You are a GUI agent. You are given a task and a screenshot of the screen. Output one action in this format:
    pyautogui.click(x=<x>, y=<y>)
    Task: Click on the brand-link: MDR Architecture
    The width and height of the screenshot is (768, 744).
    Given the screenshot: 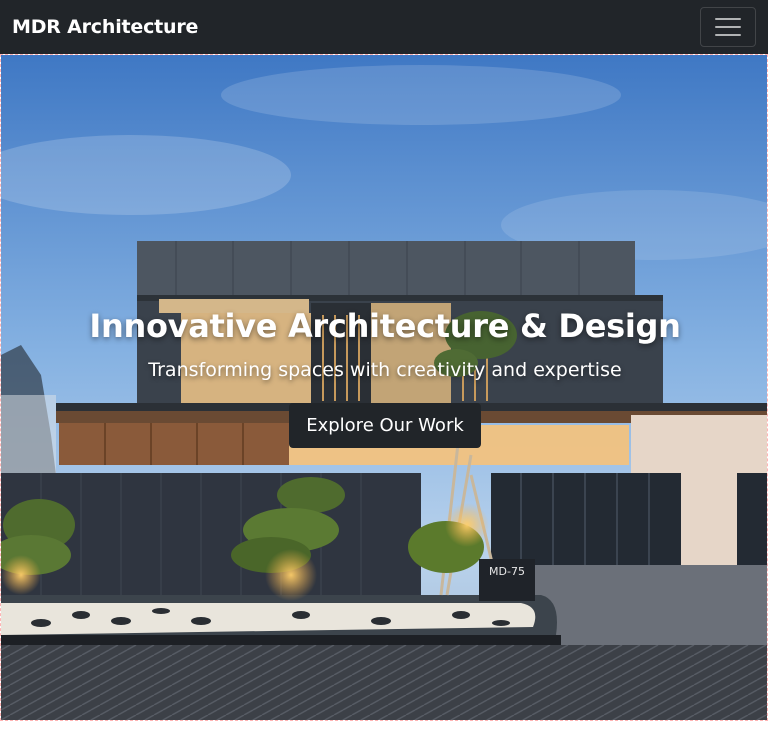 What is the action you would take?
    pyautogui.click(x=105, y=27)
    